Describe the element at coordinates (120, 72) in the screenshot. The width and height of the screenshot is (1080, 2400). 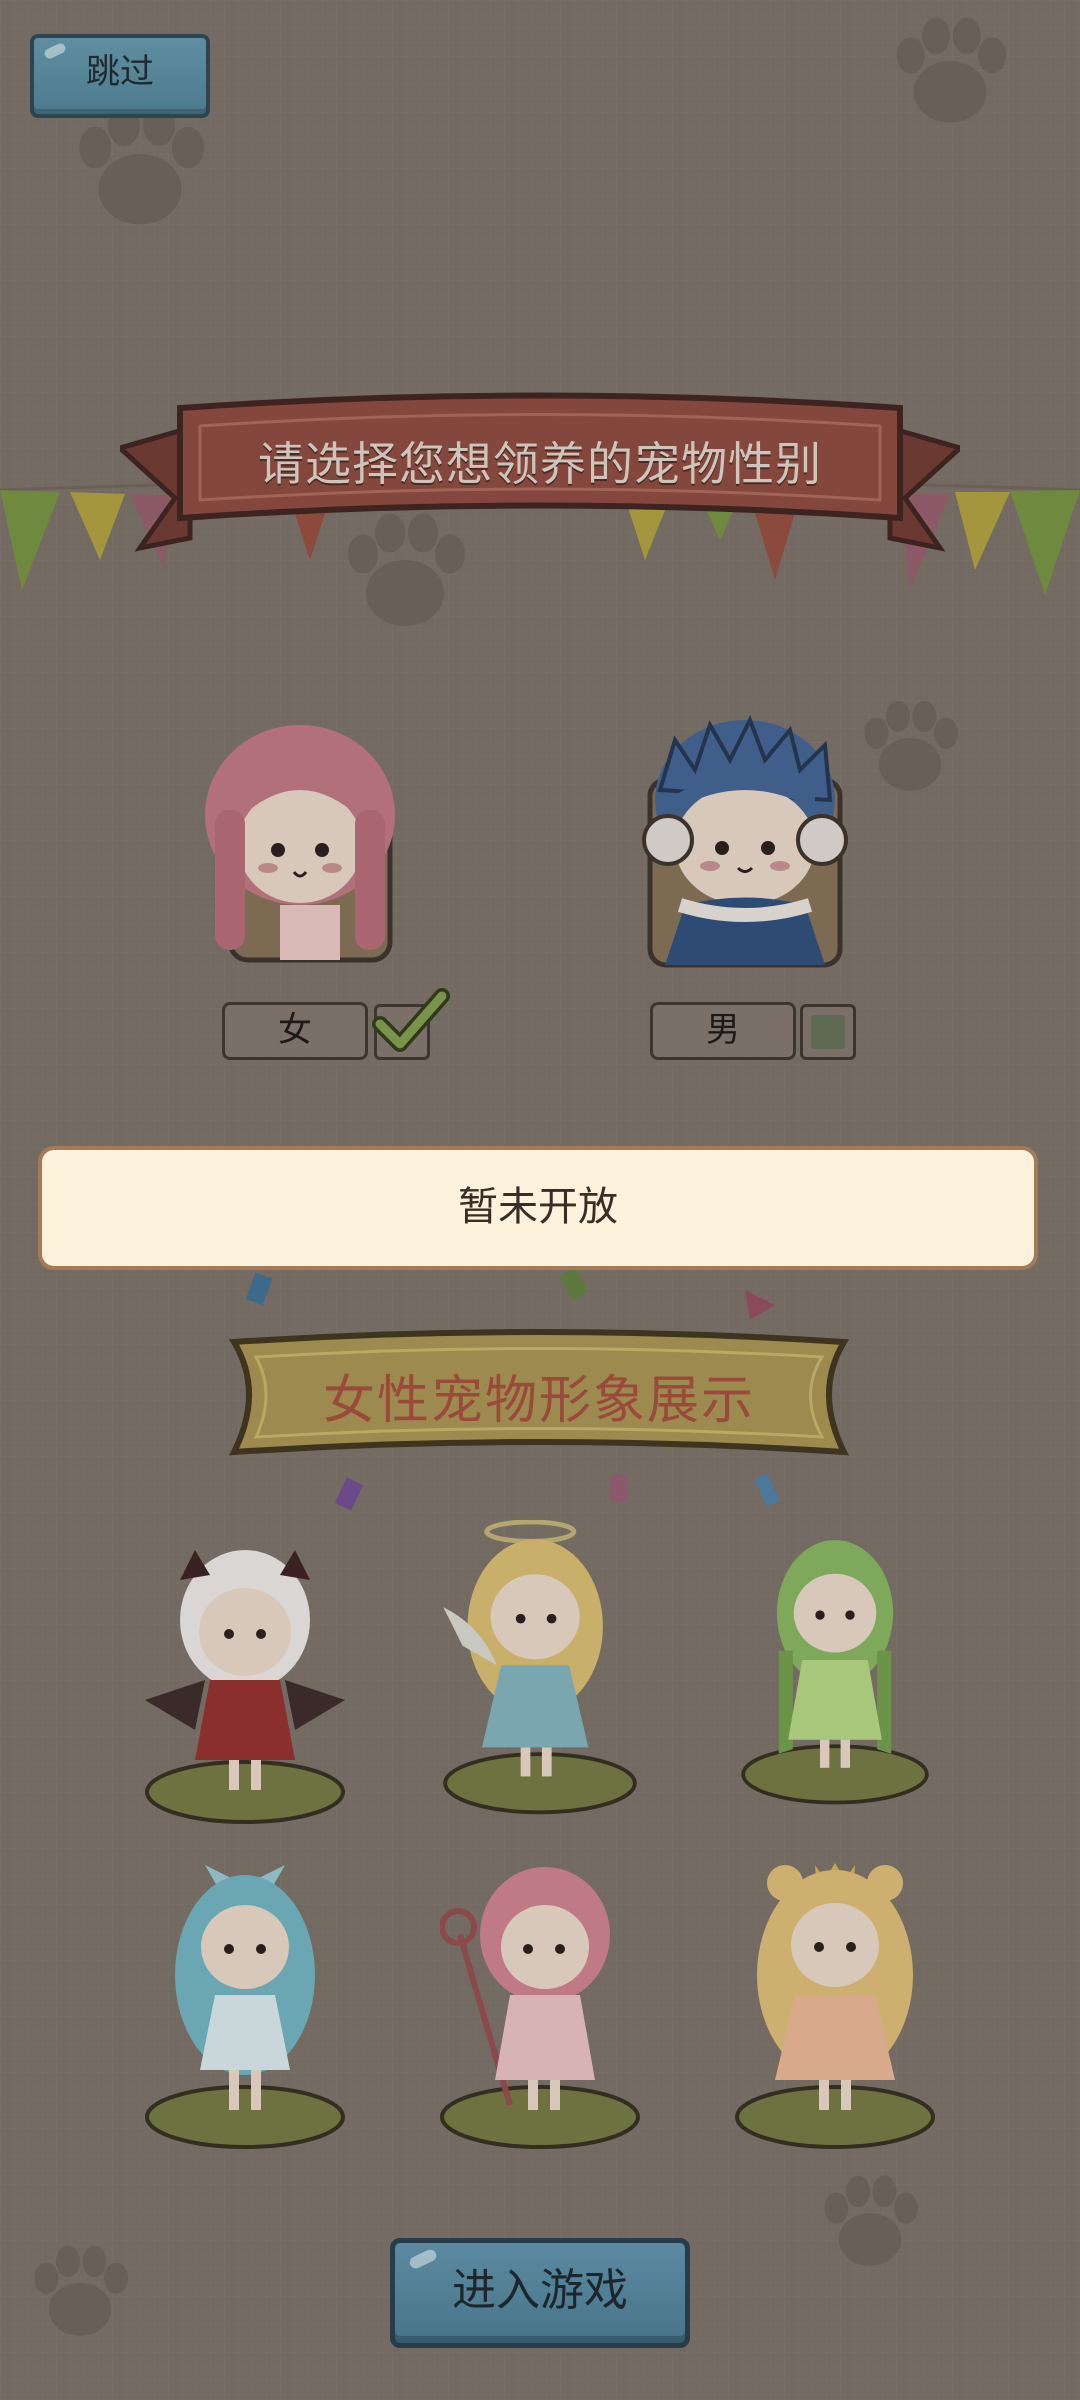
I see `skip-button-label: 跳过` at that location.